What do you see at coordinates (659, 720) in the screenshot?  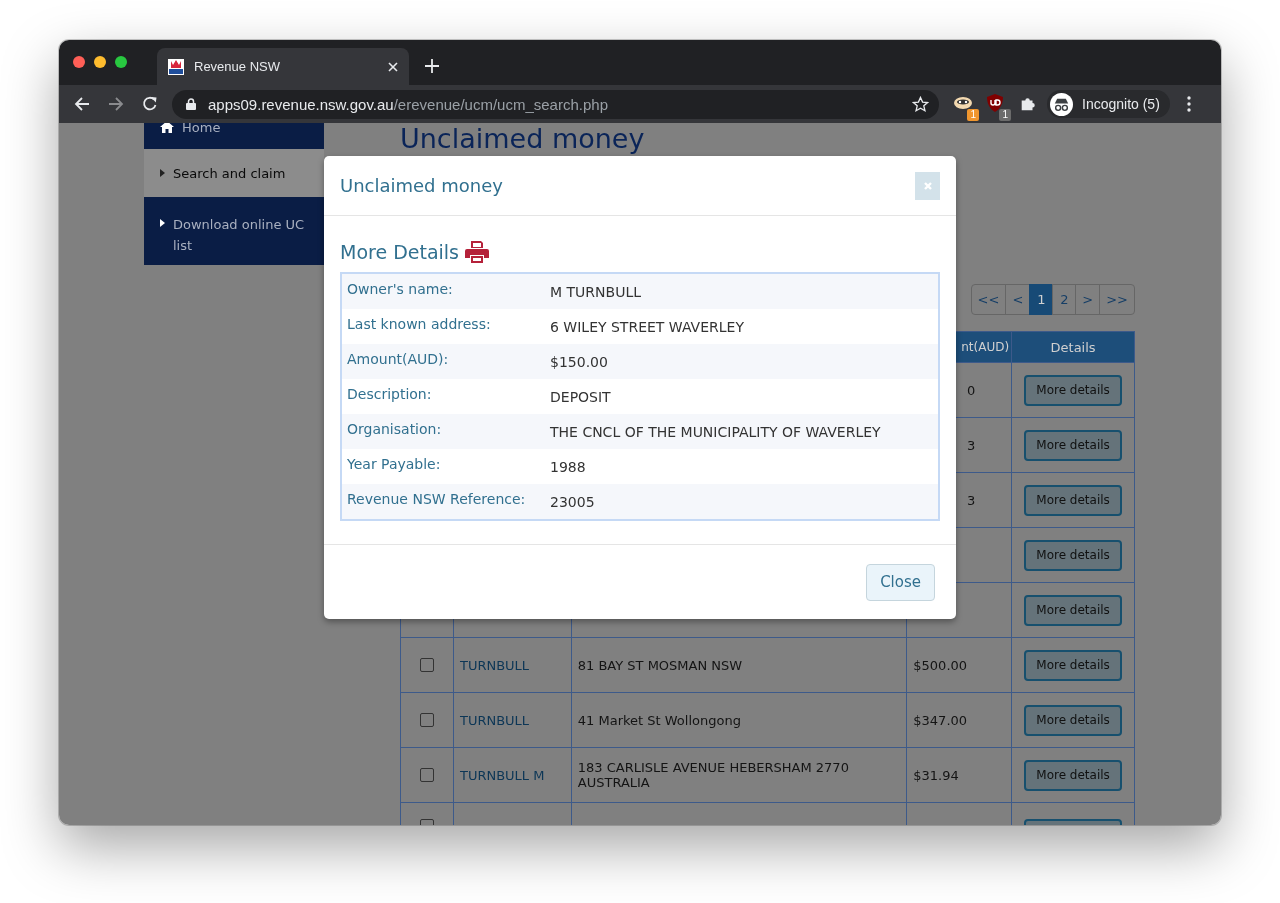 I see `table-cell: 41 Market St Wollongong` at bounding box center [659, 720].